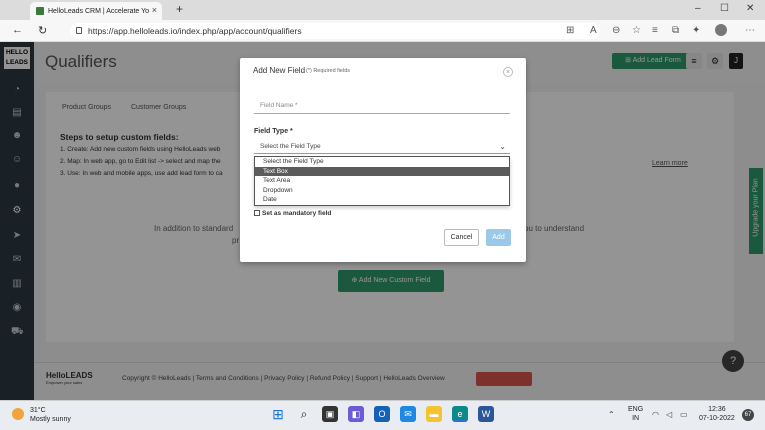 Image resolution: width=765 pixels, height=430 pixels. Describe the element at coordinates (382, 171) in the screenshot. I see `option-text-box: Text Box` at that location.